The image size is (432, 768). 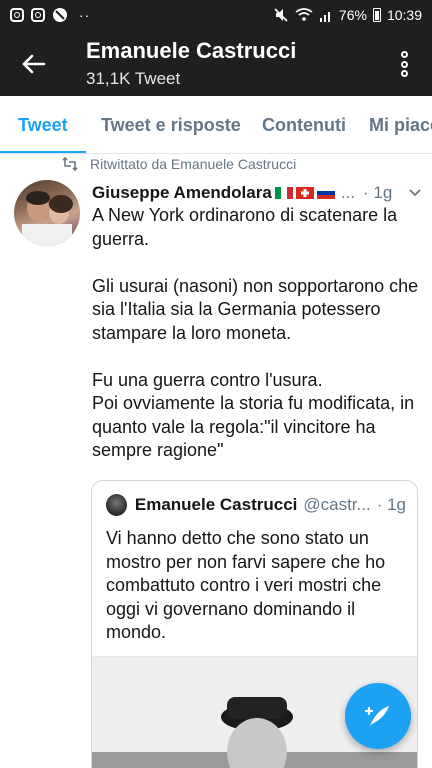 What do you see at coordinates (70, 164) in the screenshot?
I see `retweet-icon` at bounding box center [70, 164].